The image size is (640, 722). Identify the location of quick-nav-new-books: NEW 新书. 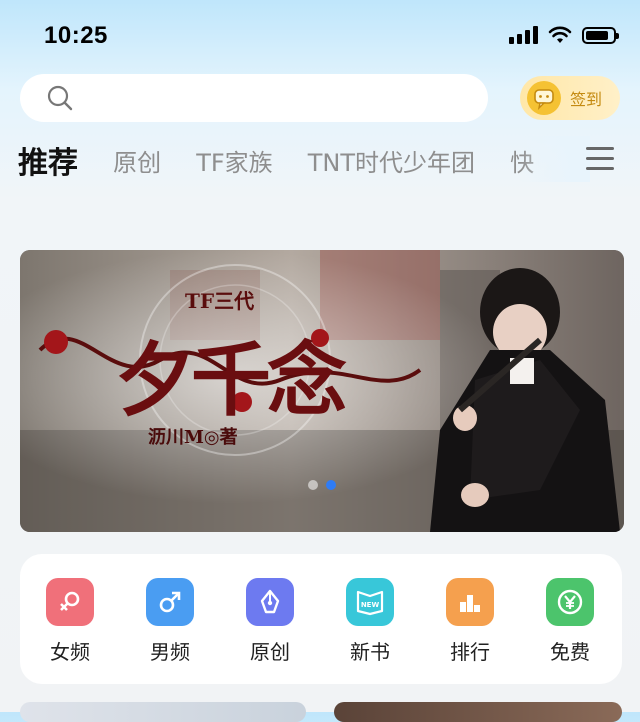
(370, 621).